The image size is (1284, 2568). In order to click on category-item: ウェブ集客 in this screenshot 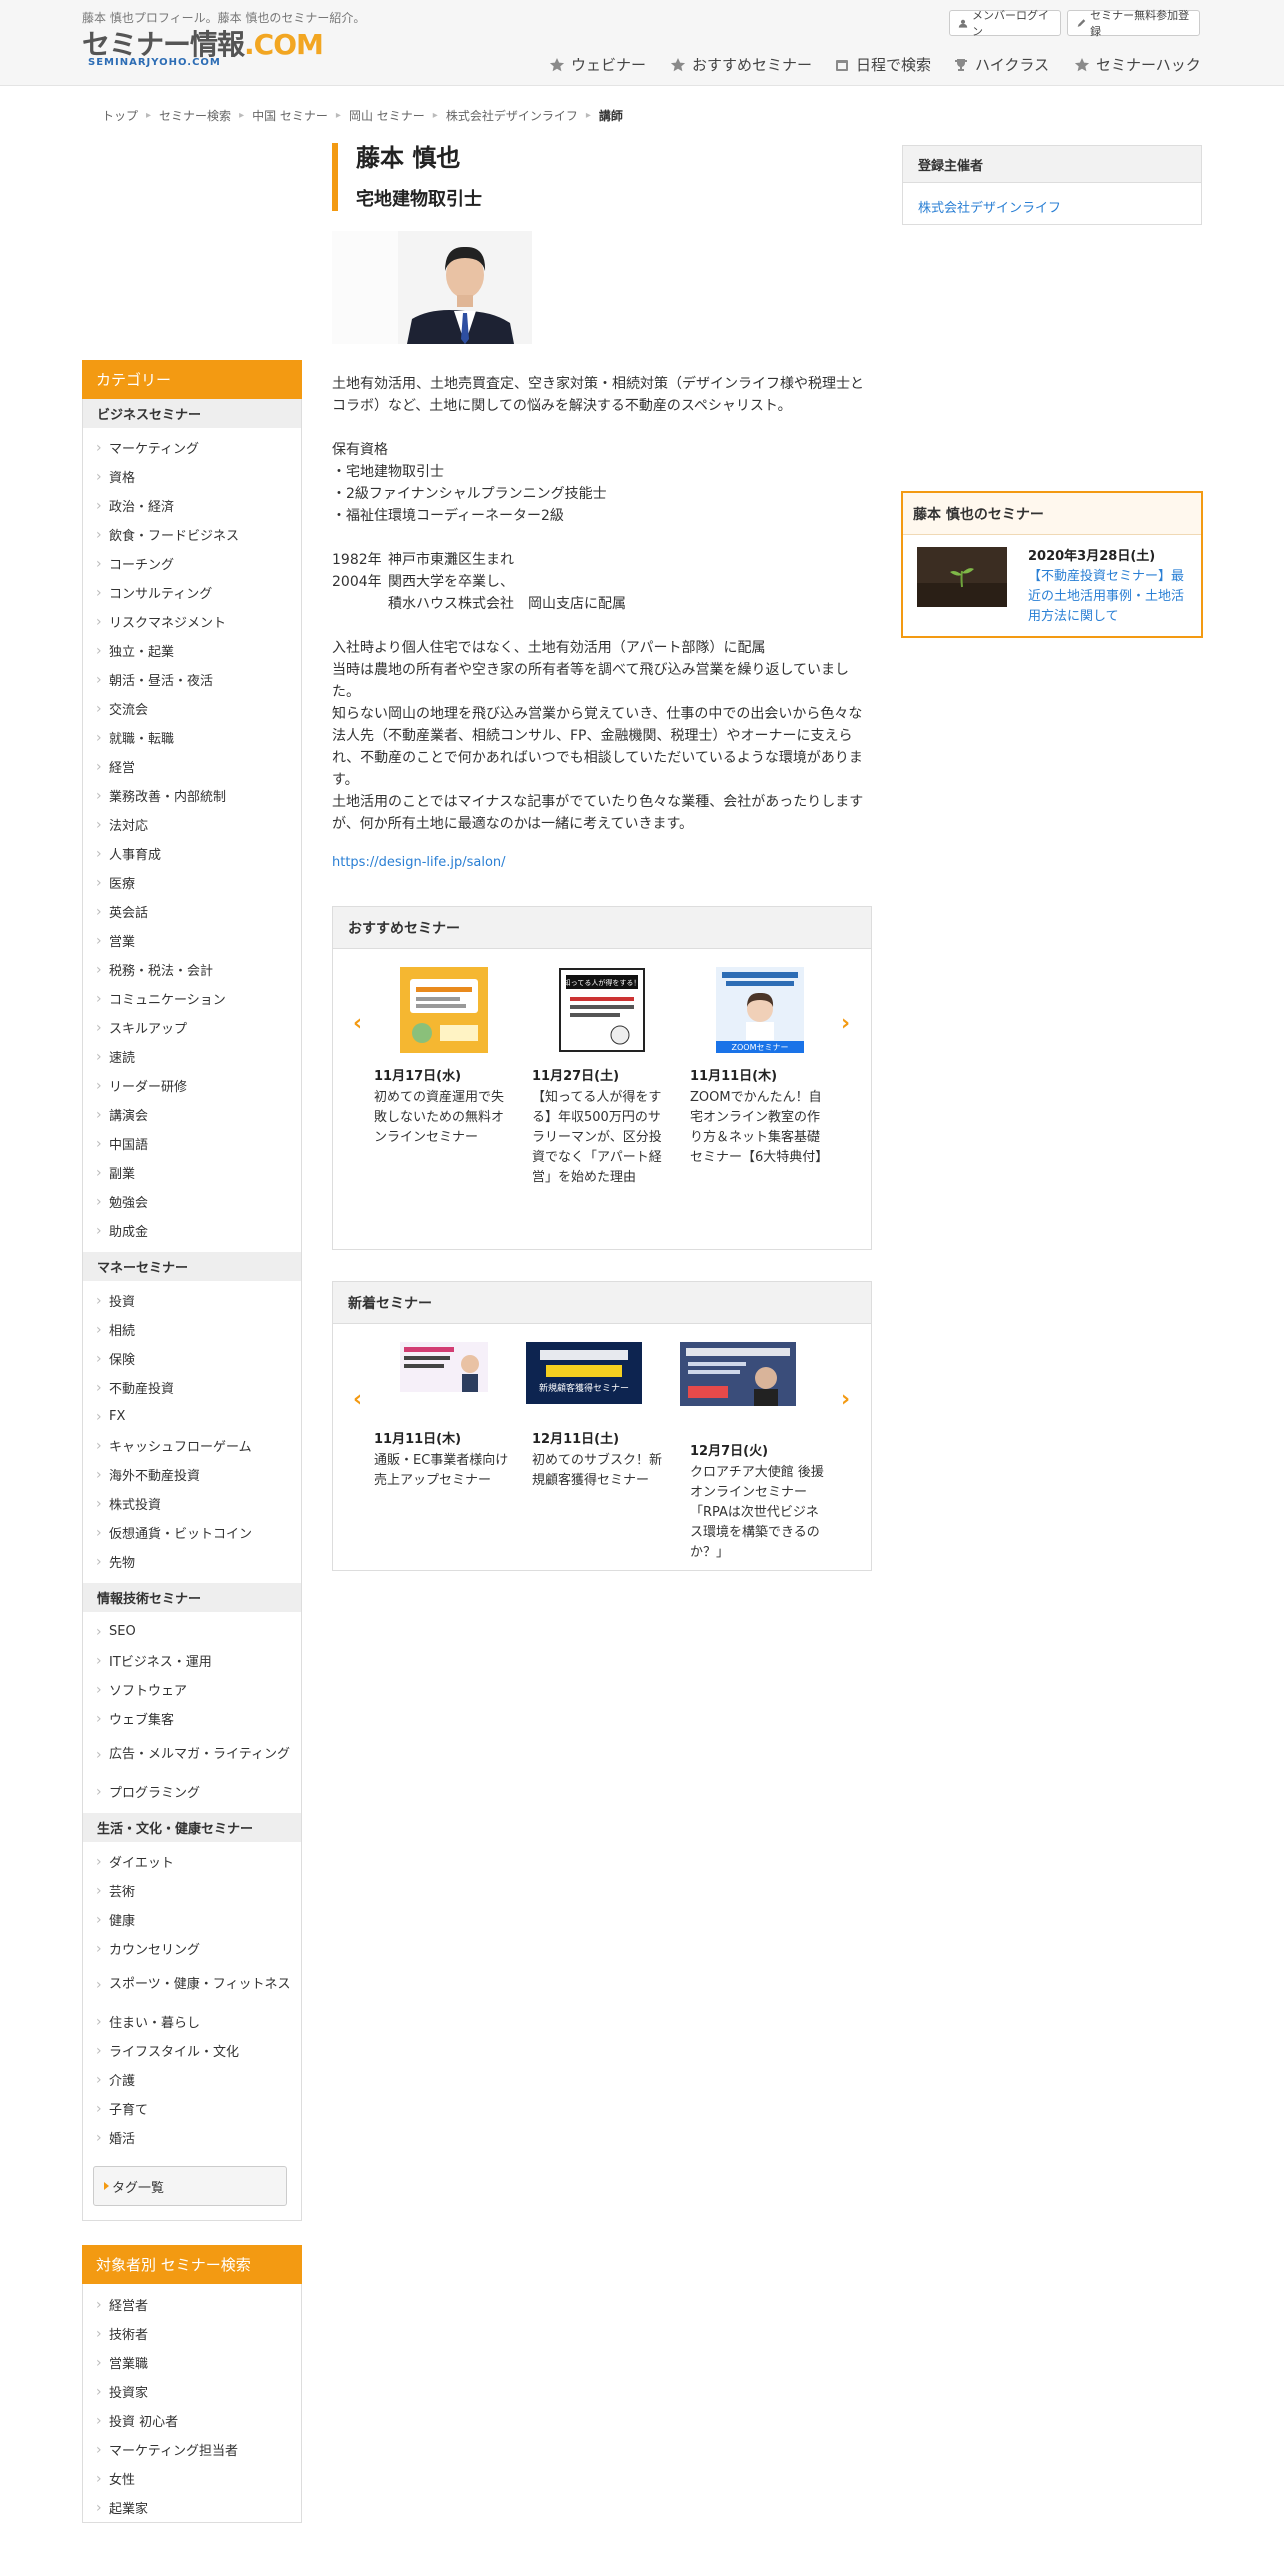, I will do `click(192, 1718)`.